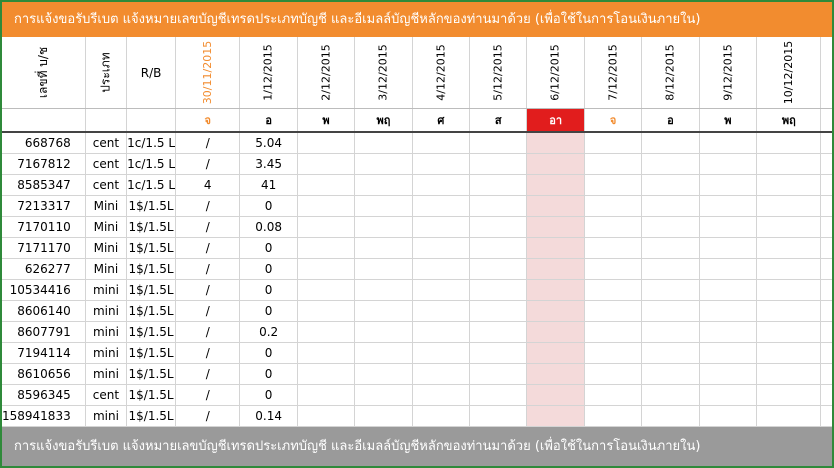 The height and width of the screenshot is (468, 834). I want to click on date-cell: 0.08, so click(268, 227).